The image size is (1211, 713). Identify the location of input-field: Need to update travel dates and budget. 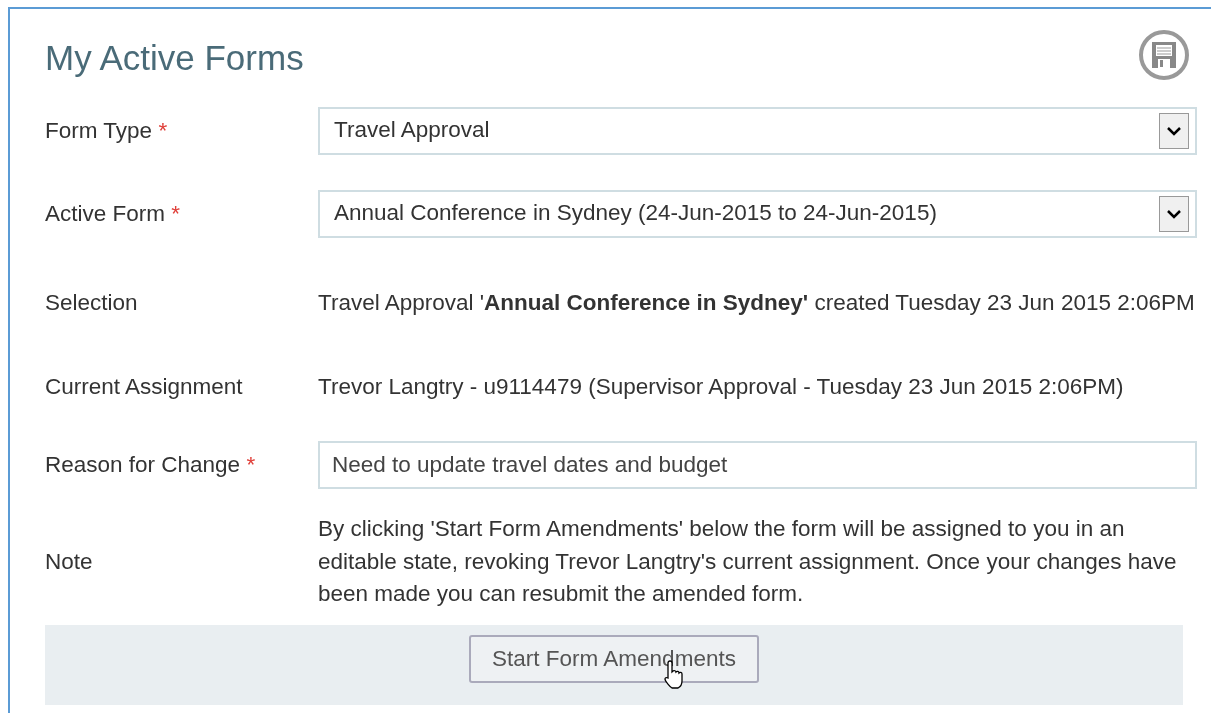
(757, 465).